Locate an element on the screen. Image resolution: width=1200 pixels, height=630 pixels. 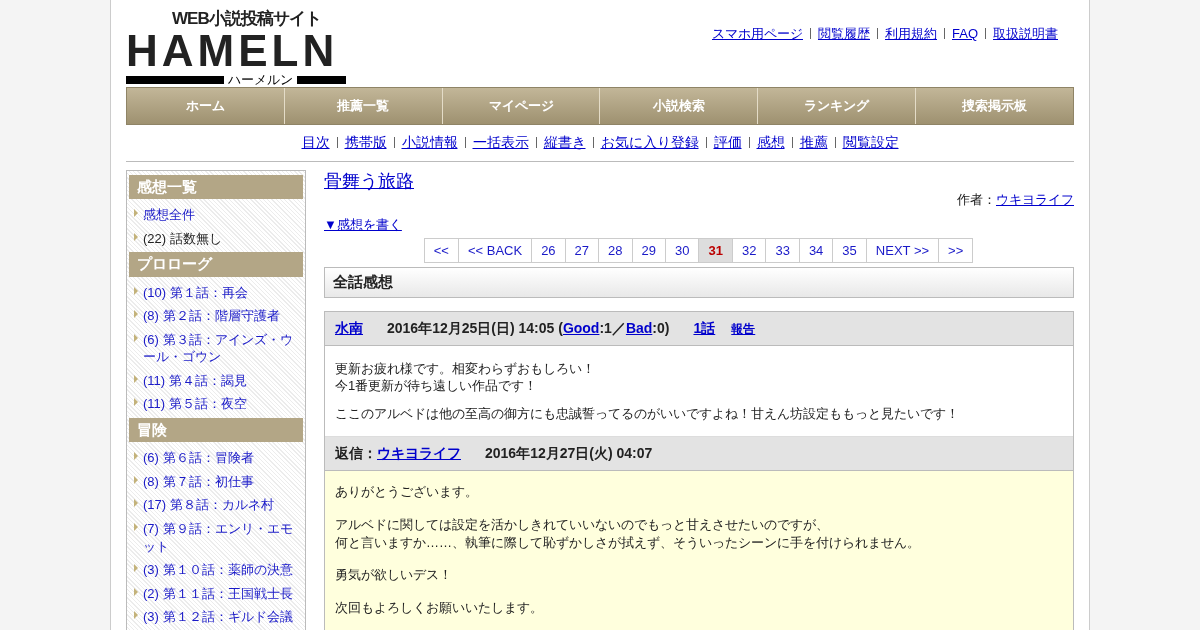
novel-menu-link: 評価 is located at coordinates (727, 141).